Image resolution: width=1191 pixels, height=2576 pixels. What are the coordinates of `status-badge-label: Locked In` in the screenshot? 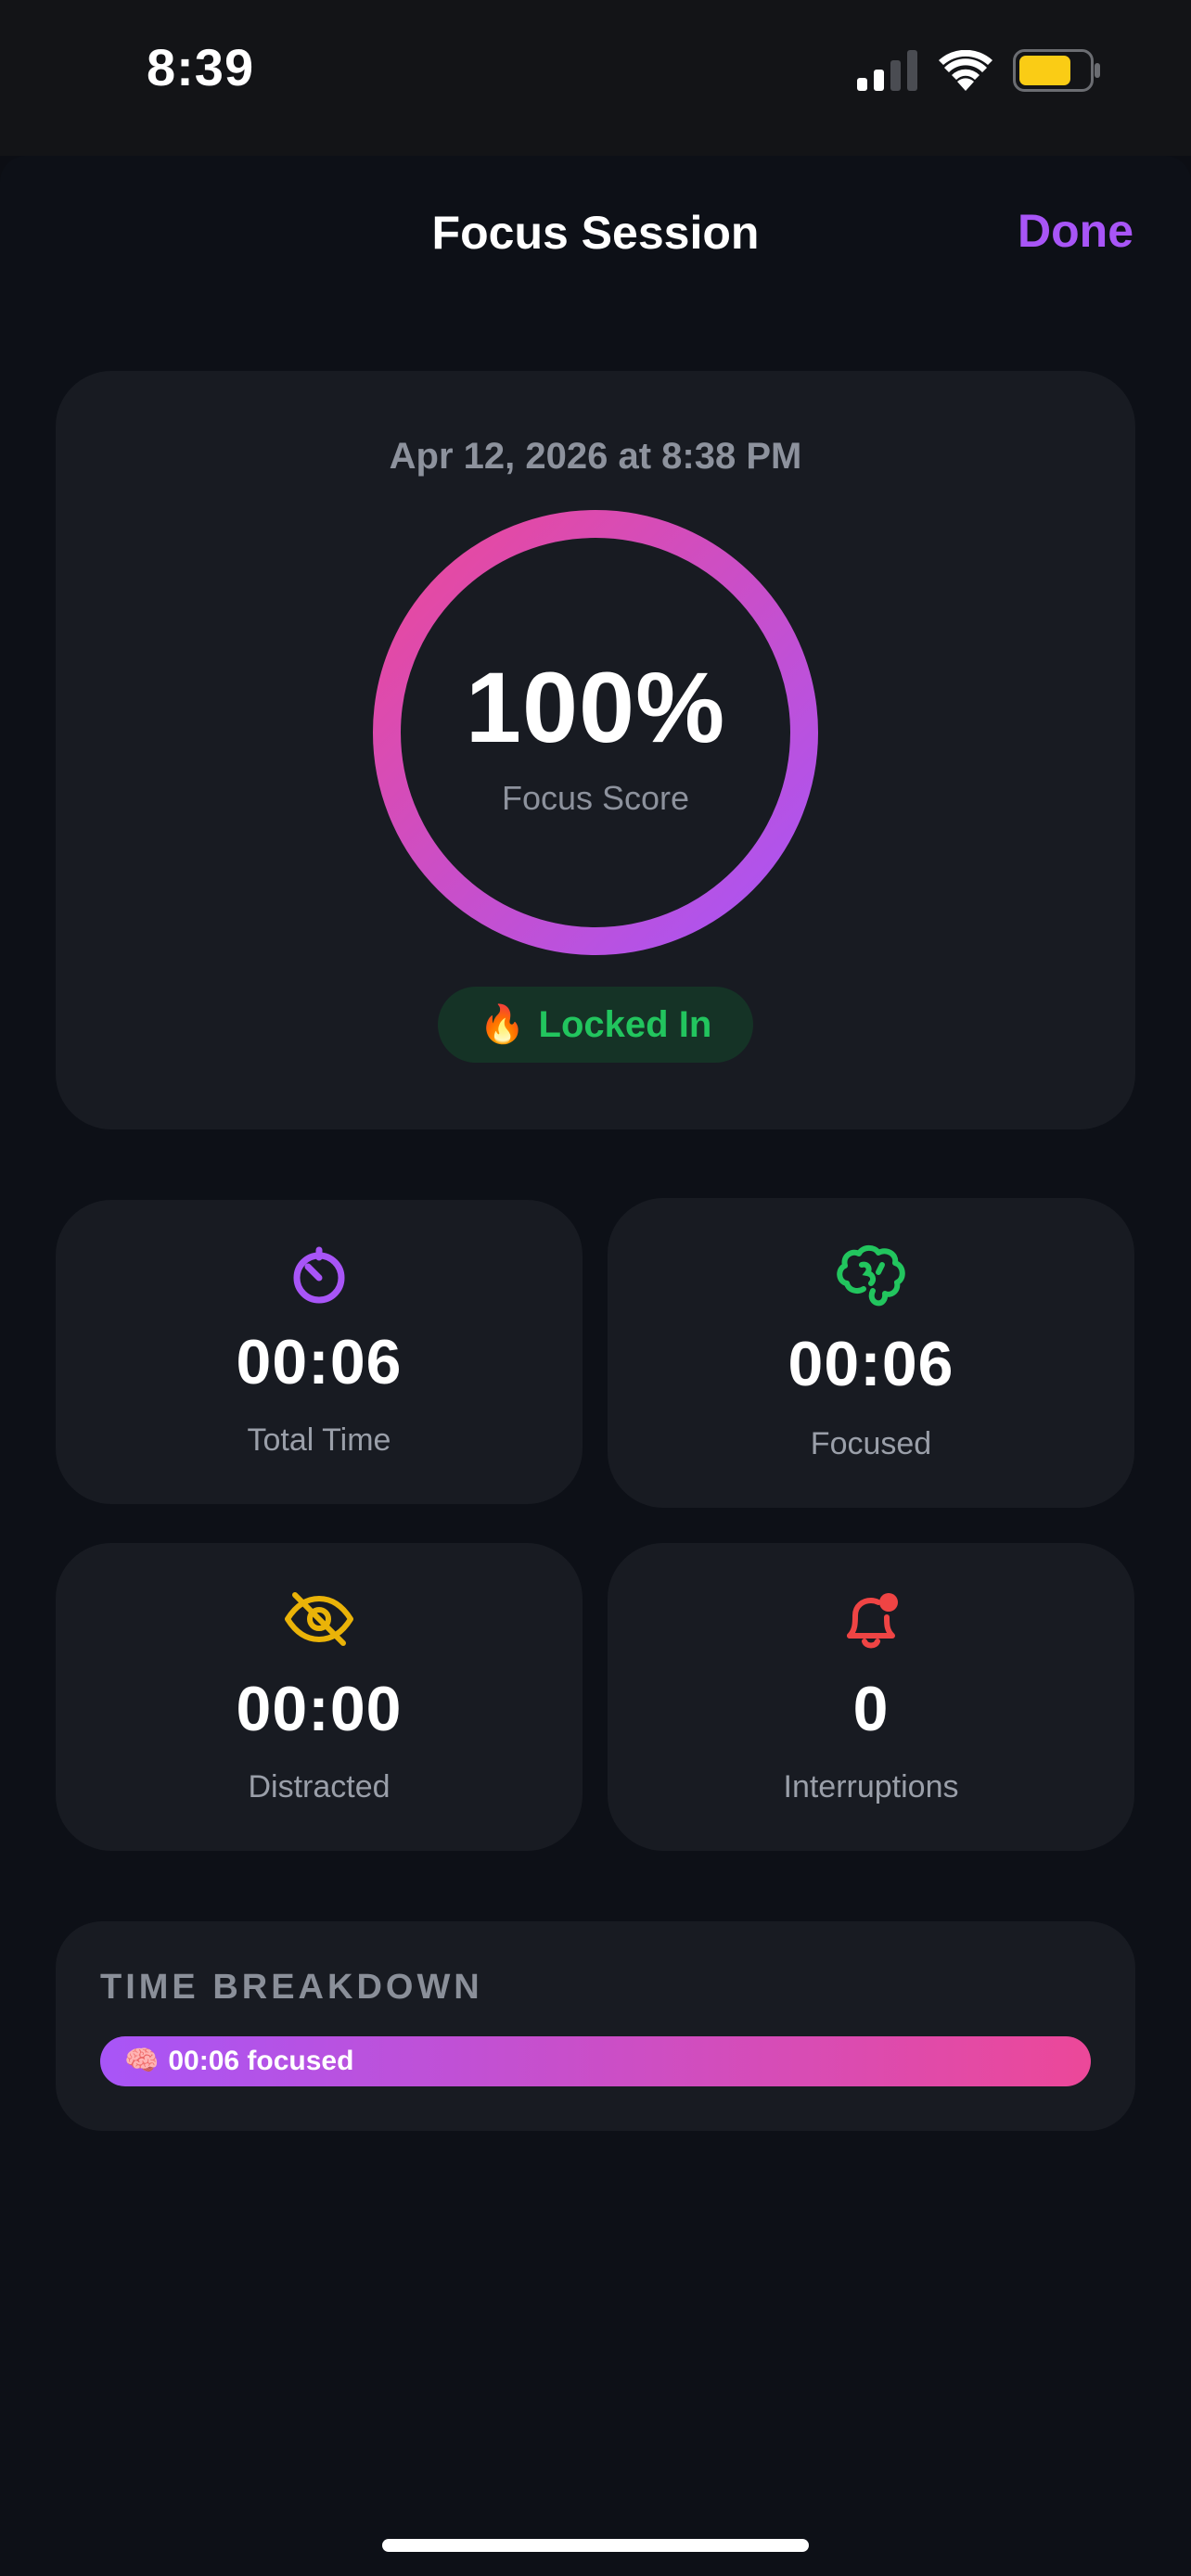 It's located at (625, 1024).